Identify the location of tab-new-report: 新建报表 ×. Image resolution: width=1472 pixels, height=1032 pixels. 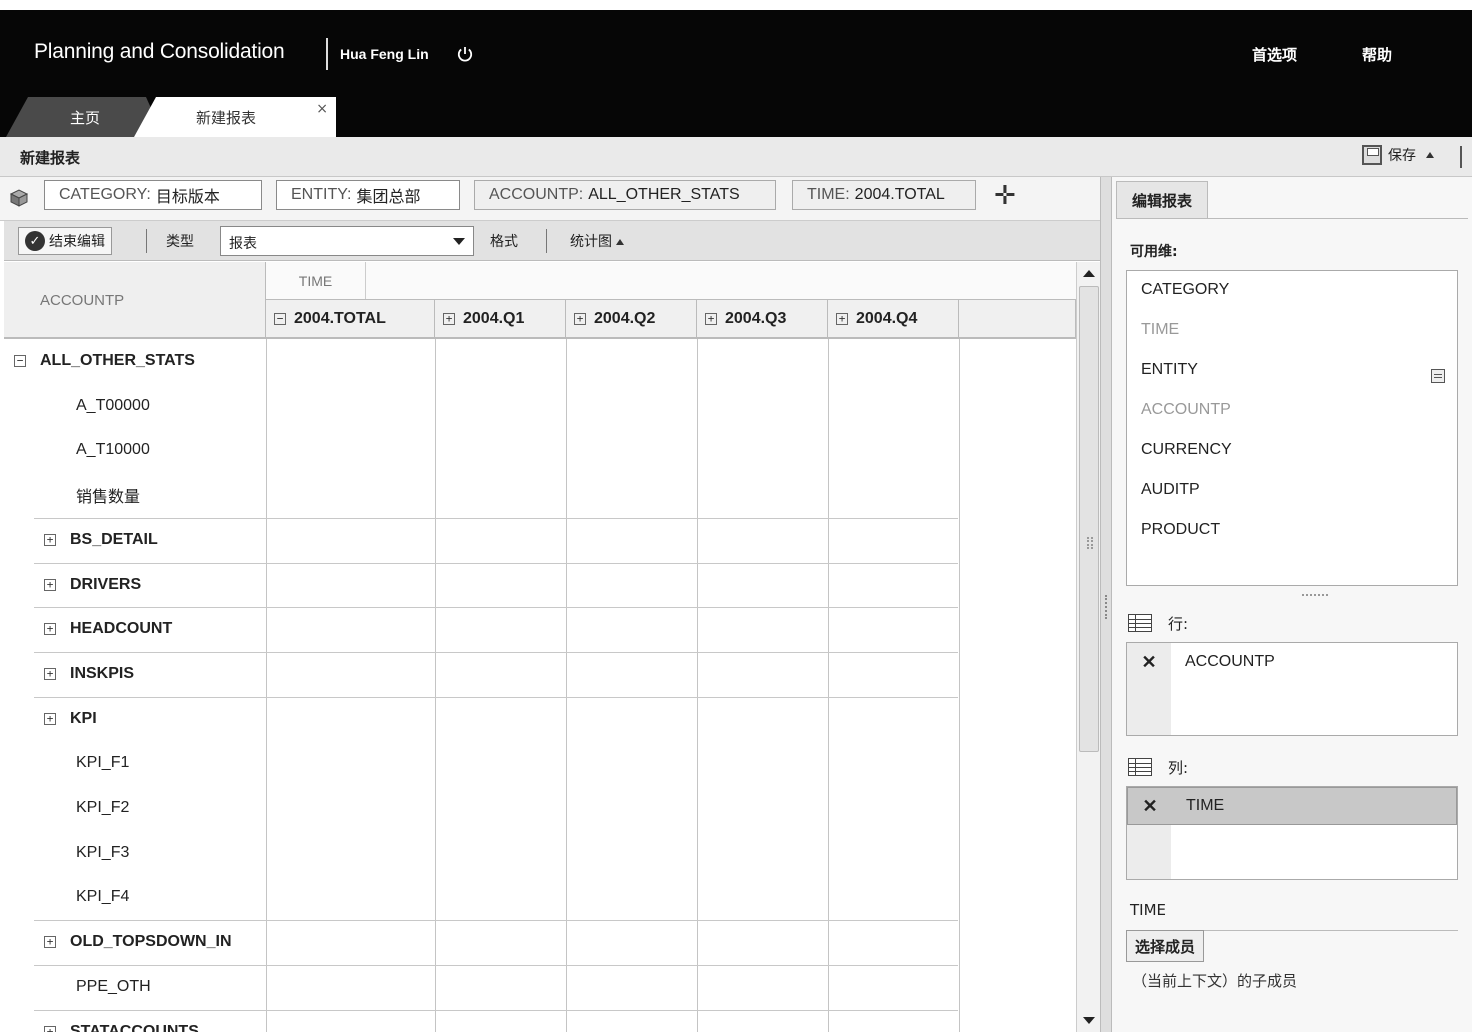
(235, 117).